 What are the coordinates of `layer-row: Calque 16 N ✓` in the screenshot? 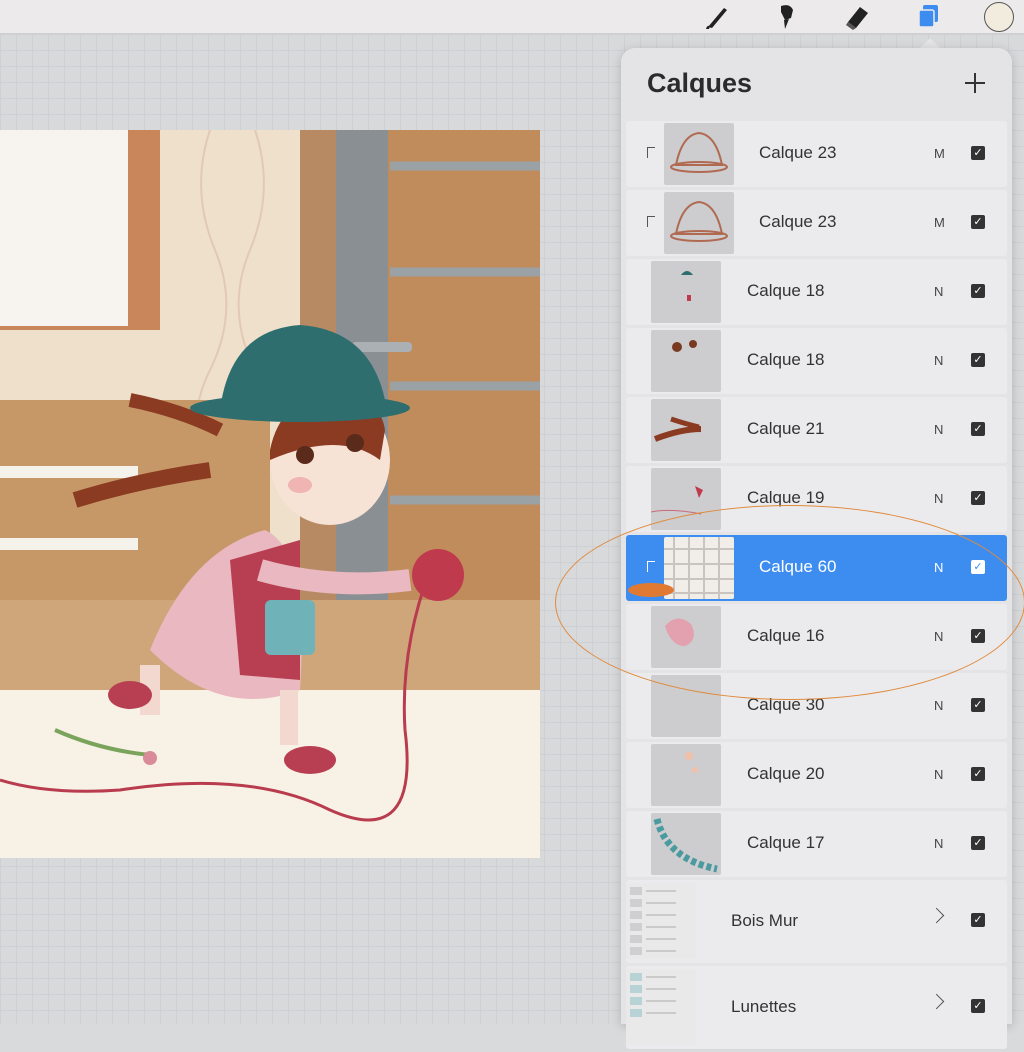 It's located at (816, 637).